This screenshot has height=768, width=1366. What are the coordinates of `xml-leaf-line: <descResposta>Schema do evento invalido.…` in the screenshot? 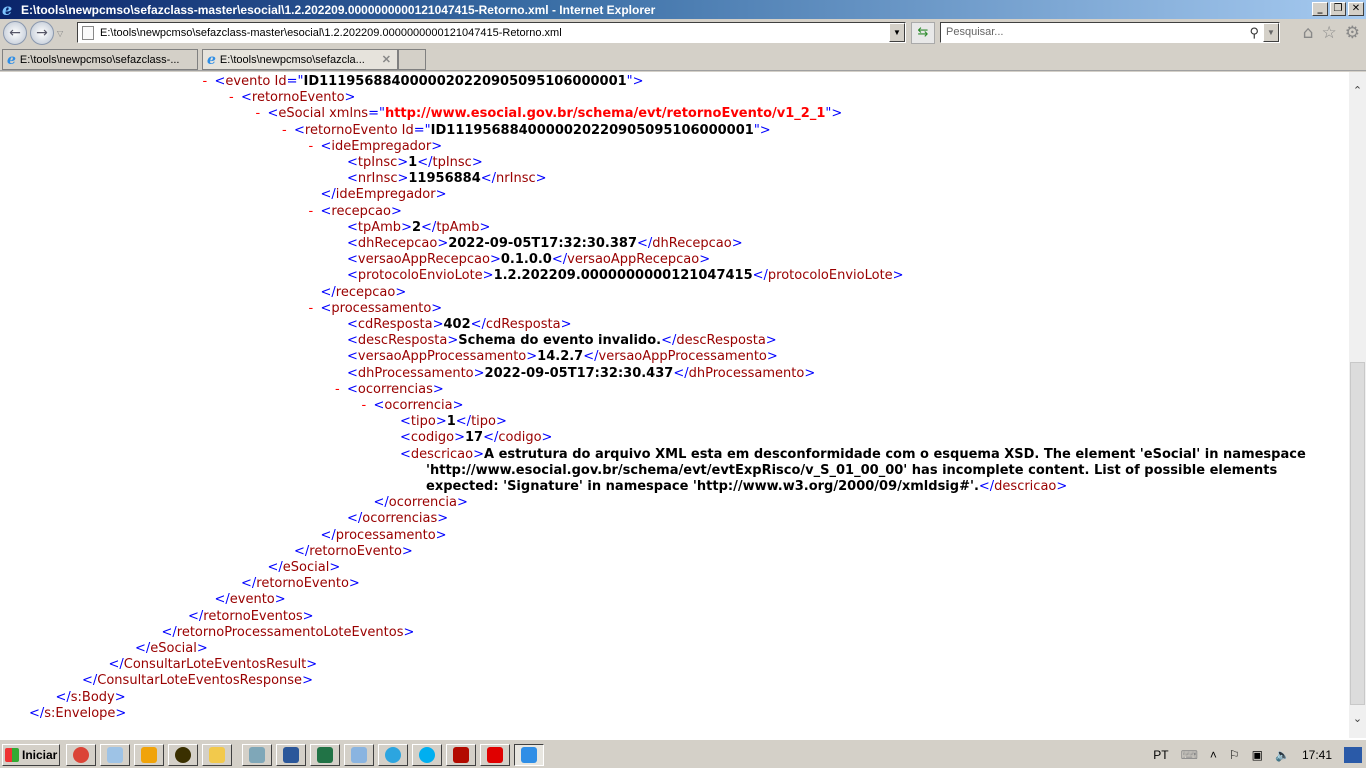 It's located at (562, 341).